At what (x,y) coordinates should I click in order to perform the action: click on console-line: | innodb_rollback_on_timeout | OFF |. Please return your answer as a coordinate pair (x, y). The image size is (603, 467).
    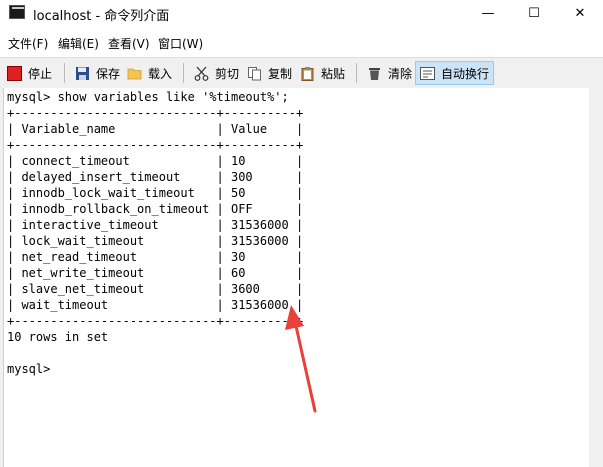
    Looking at the image, I should click on (155, 209).